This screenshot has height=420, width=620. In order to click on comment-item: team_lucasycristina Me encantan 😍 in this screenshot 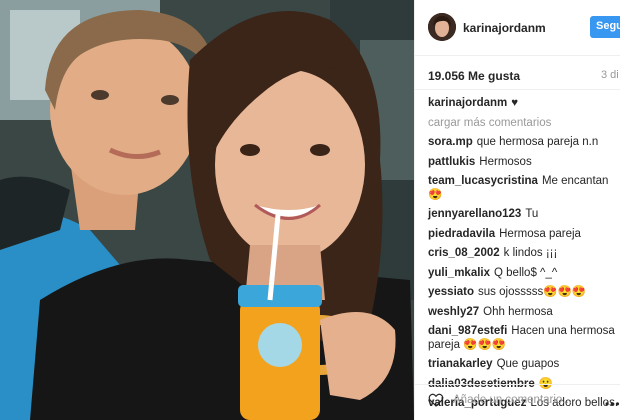, I will do `click(523, 190)`.